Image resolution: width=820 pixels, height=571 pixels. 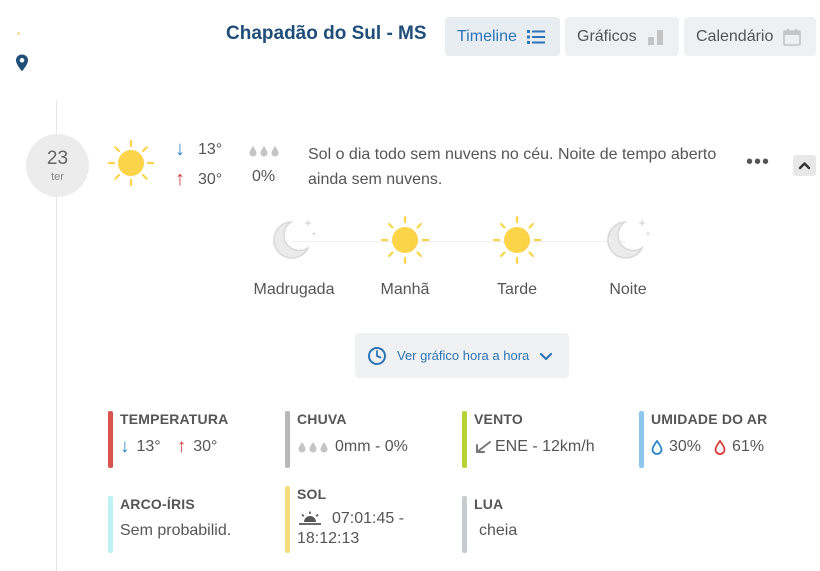 I want to click on card-title: UMIDADE DO AR, so click(x=709, y=419).